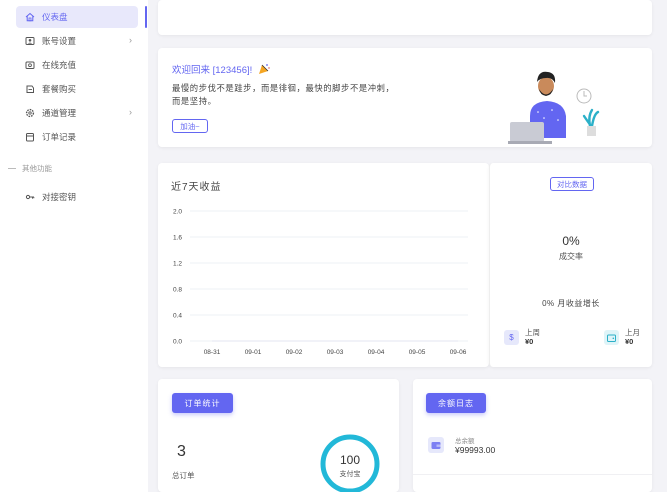 The height and width of the screenshot is (492, 667). Describe the element at coordinates (554, 107) in the screenshot. I see `developer-illustration` at that location.